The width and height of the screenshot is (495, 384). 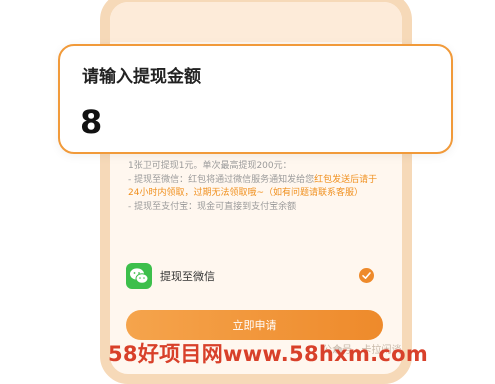 What do you see at coordinates (252, 276) in the screenshot?
I see `withdraw-to-wechat-option: 提现至微信` at bounding box center [252, 276].